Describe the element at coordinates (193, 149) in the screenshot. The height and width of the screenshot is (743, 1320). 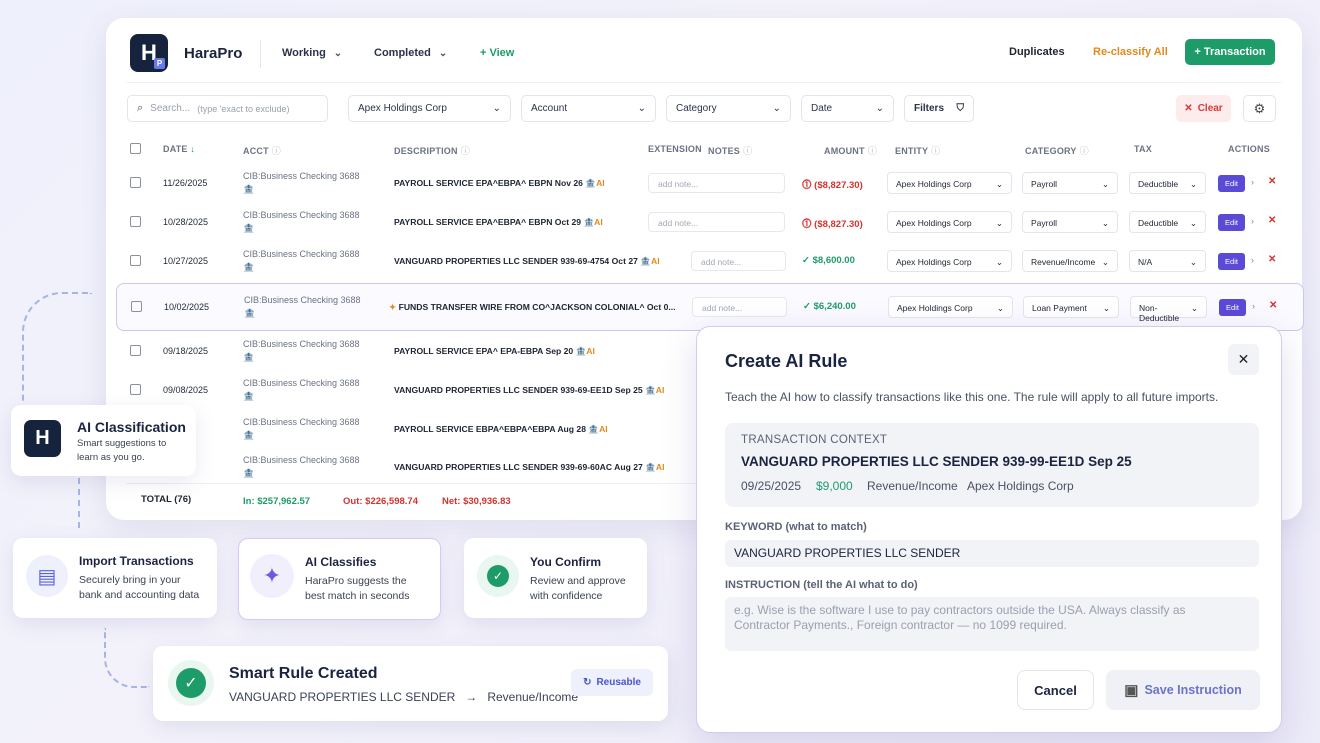
I see `arrow-down-icon: ↓` at that location.